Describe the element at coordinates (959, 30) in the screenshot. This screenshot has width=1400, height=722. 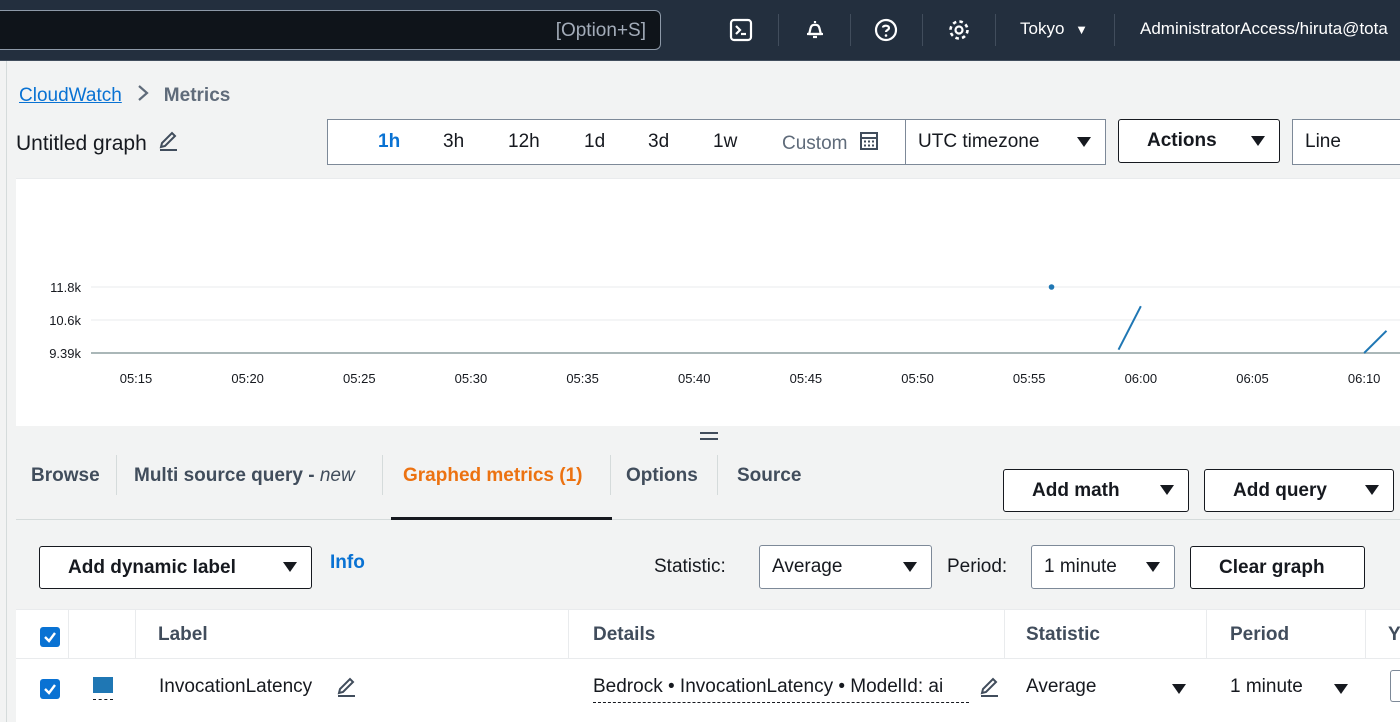
I see `gear-icon` at that location.